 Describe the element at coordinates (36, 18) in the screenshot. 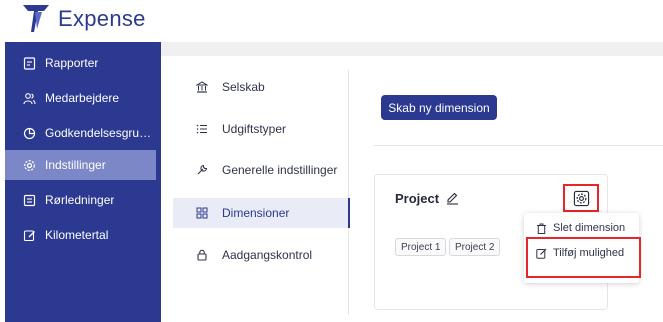

I see `expense-logo-icon` at that location.